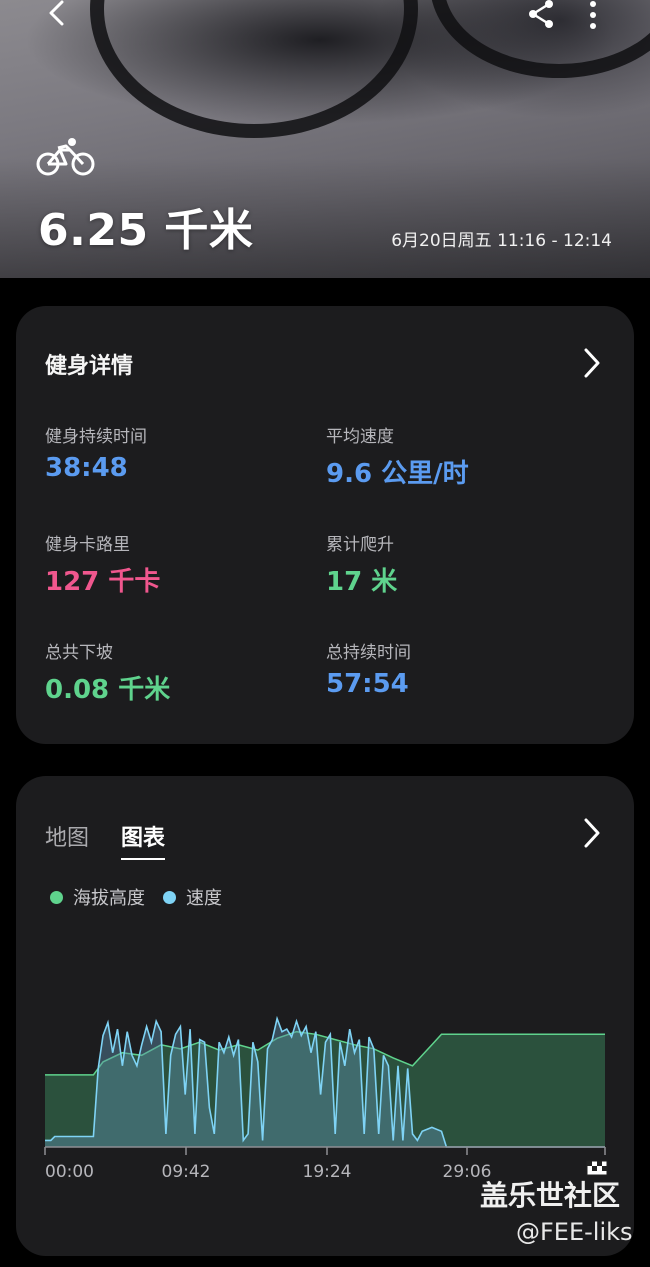 The height and width of the screenshot is (1267, 650). What do you see at coordinates (96, 437) in the screenshot?
I see `stat-label: 健身持续时间` at bounding box center [96, 437].